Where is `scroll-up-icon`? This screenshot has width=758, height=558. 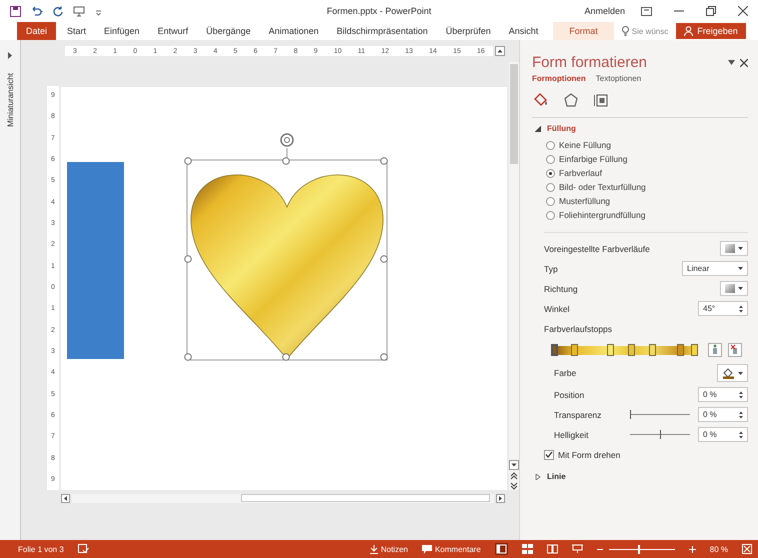 scroll-up-icon is located at coordinates (500, 51).